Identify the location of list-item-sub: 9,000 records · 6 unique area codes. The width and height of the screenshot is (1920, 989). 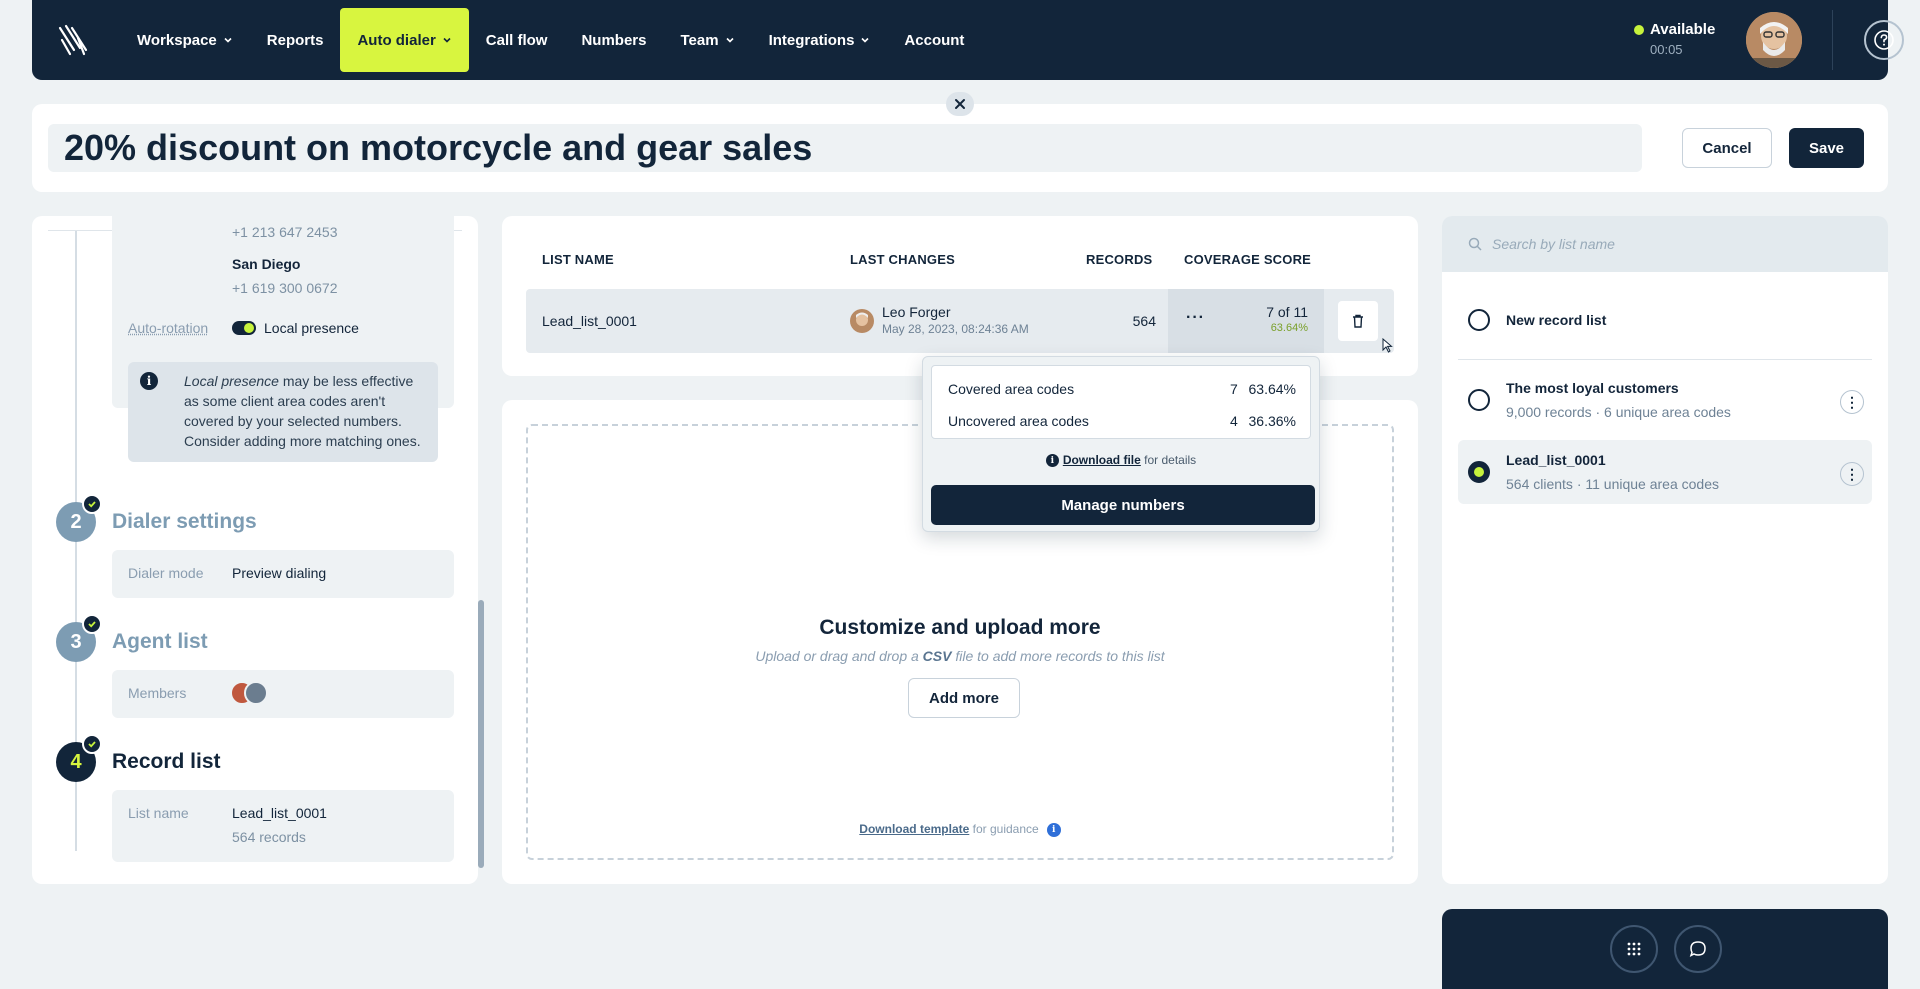
(1618, 412).